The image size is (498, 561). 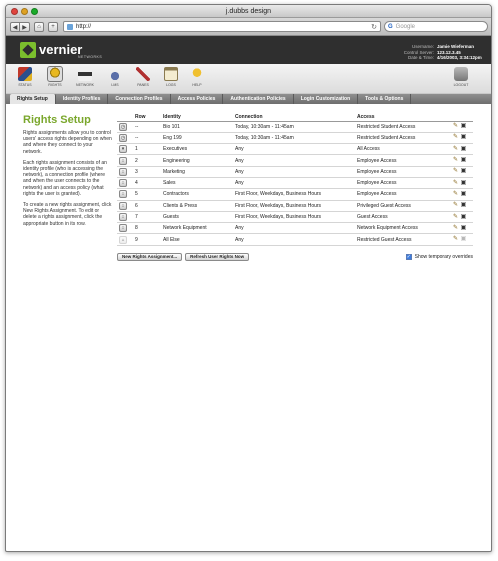 I want to click on pen-icon, so click(x=143, y=74).